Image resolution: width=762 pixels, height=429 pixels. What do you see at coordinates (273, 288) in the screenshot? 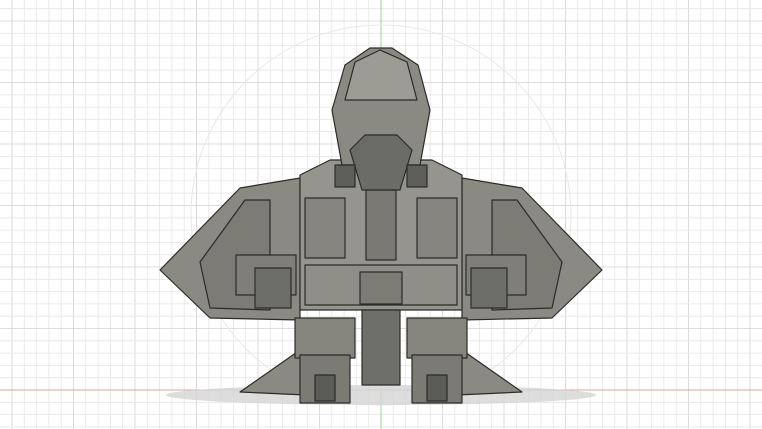
I see `left-fist` at bounding box center [273, 288].